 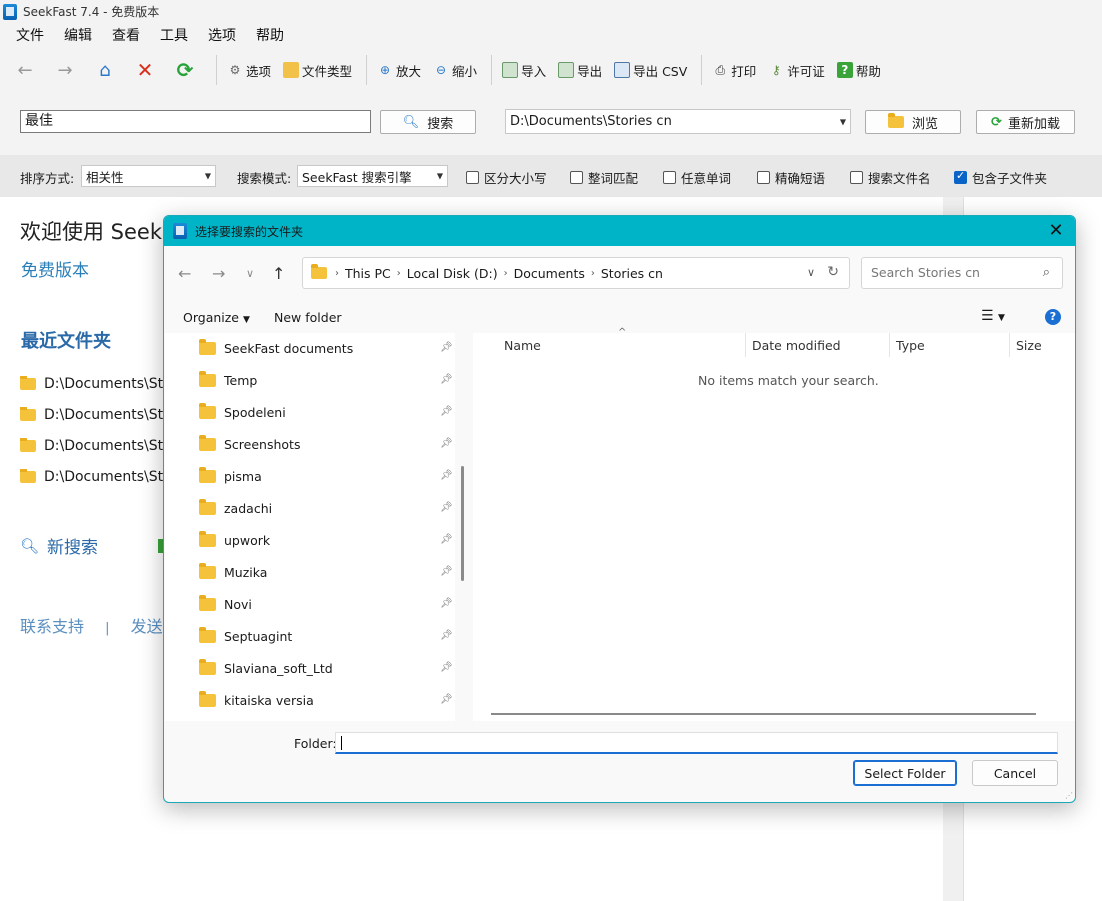 I want to click on nav-folder-item: Temp, so click(x=228, y=379).